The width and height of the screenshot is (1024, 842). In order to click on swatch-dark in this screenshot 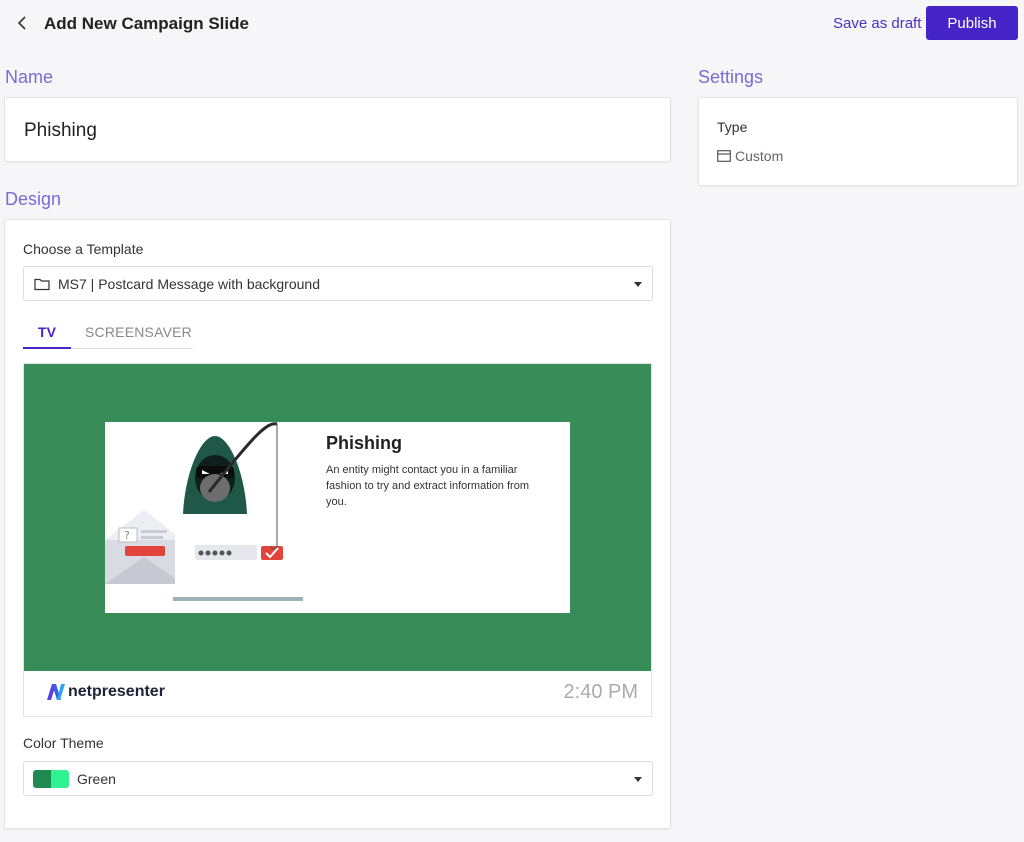, I will do `click(42, 778)`.